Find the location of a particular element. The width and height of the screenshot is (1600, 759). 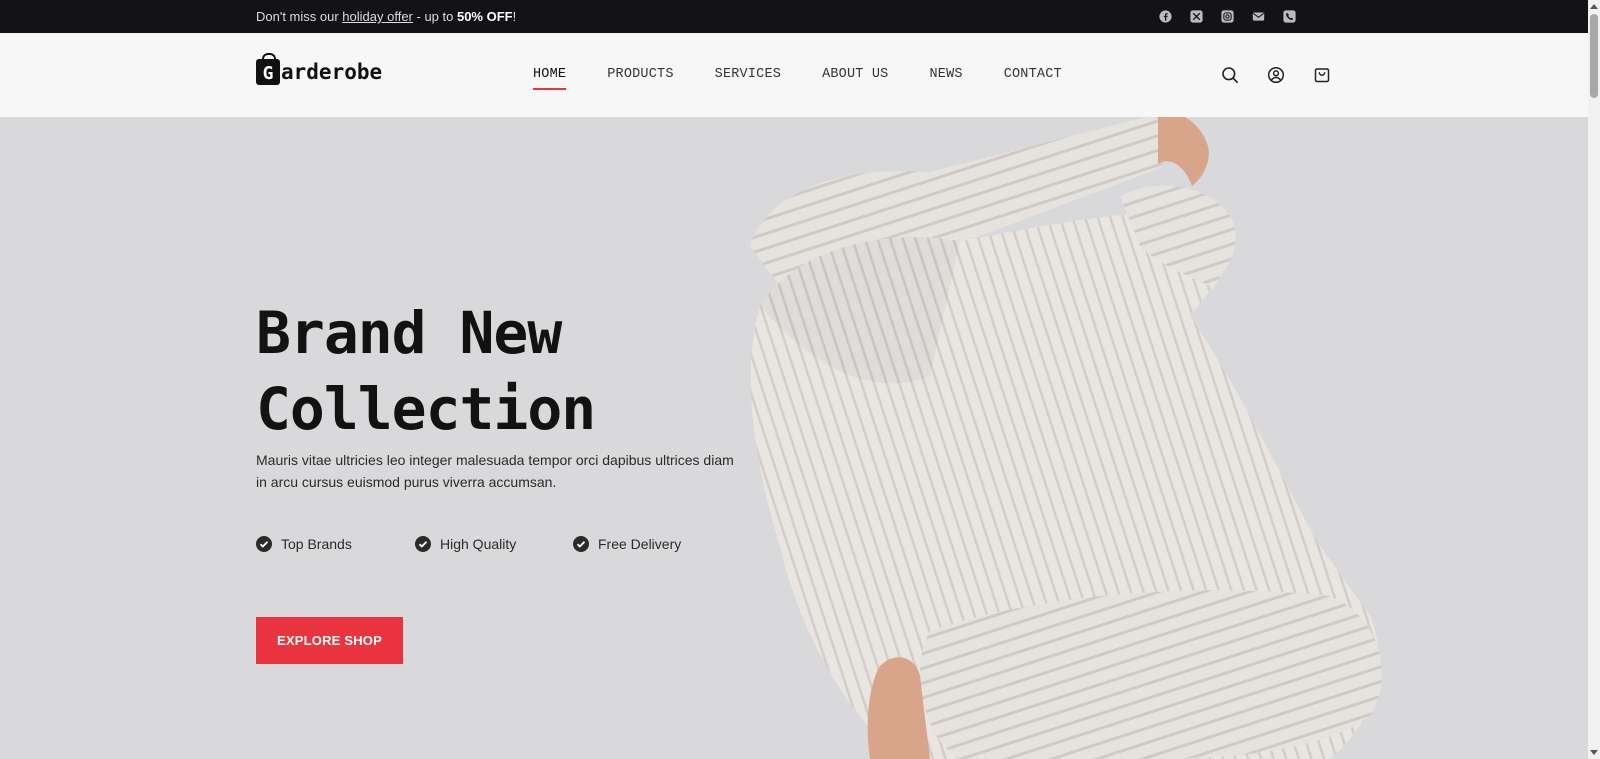

discount-highlight: 50% OFF is located at coordinates (484, 16).